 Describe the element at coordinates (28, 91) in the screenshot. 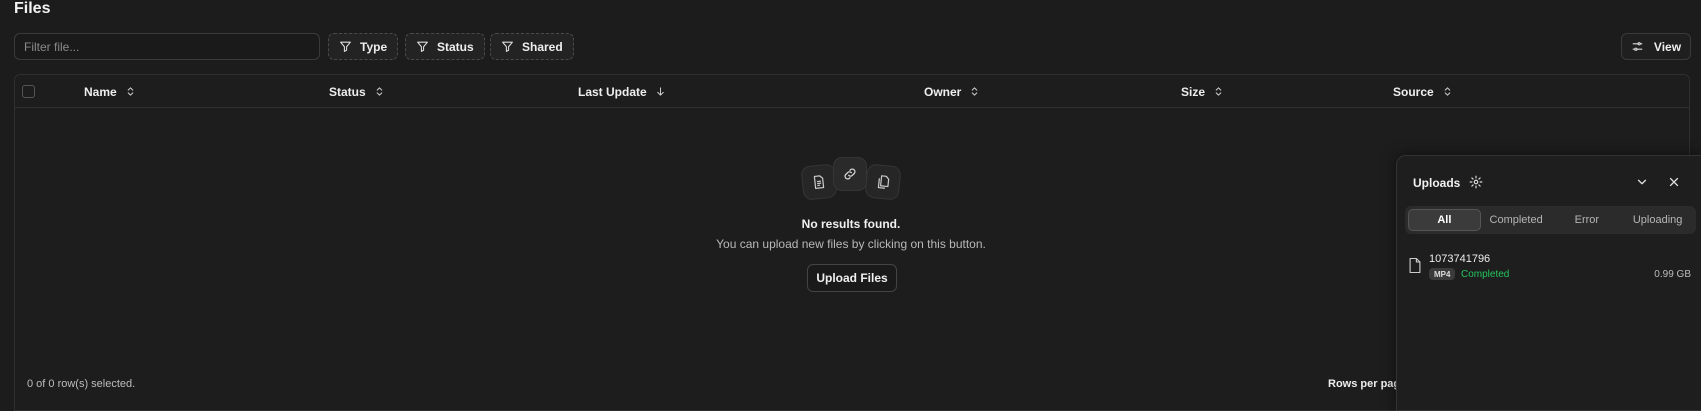

I see `select-all-checkbox` at that location.